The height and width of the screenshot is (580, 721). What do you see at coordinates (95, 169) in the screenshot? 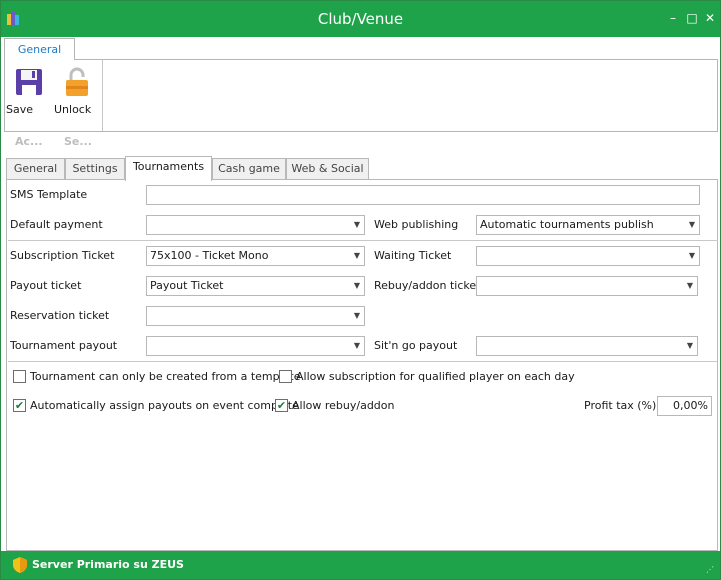
I see `tab-settings: Settings` at bounding box center [95, 169].